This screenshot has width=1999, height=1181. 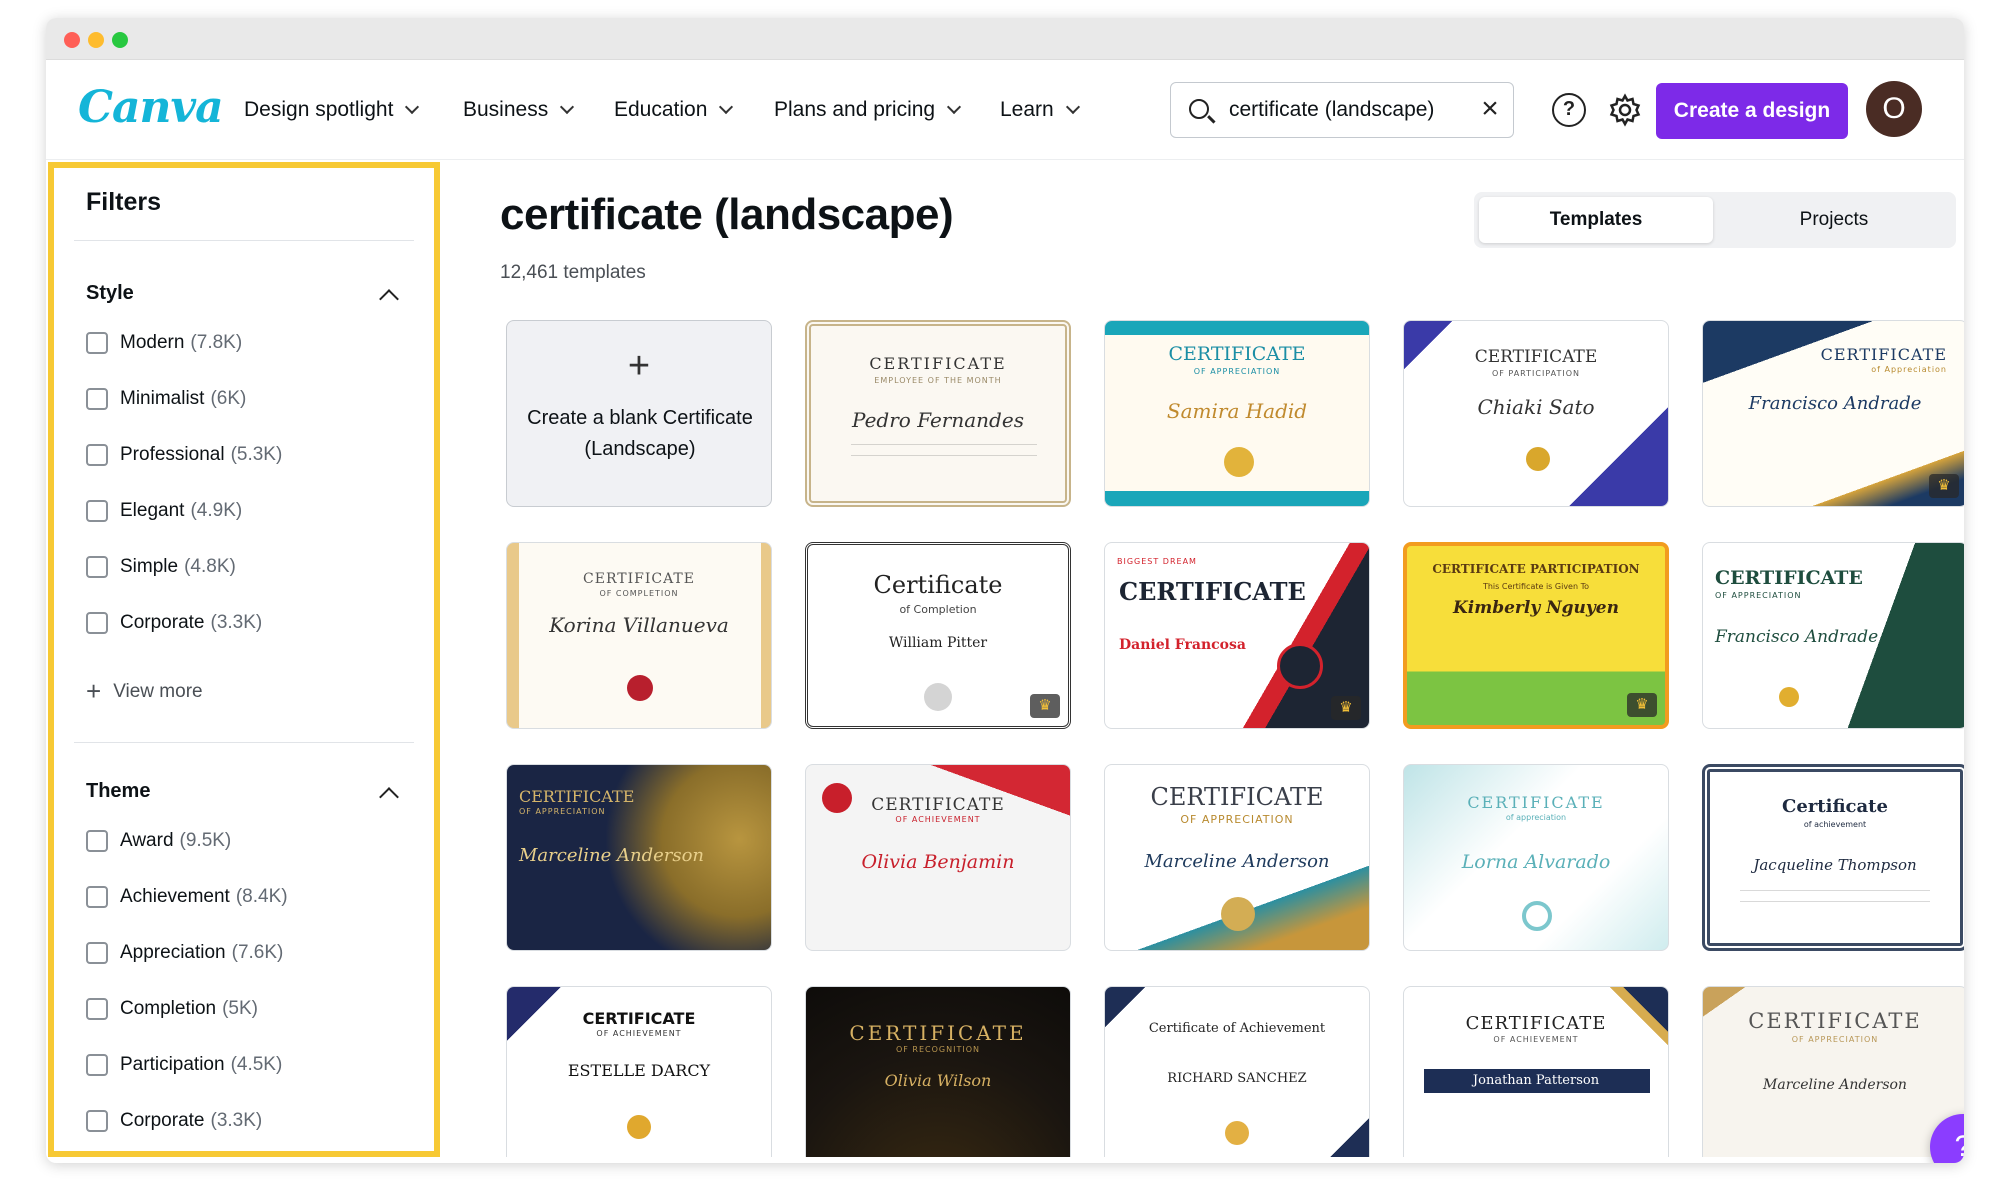 I want to click on filter-style-professional: Professional (5.3K), so click(x=184, y=455).